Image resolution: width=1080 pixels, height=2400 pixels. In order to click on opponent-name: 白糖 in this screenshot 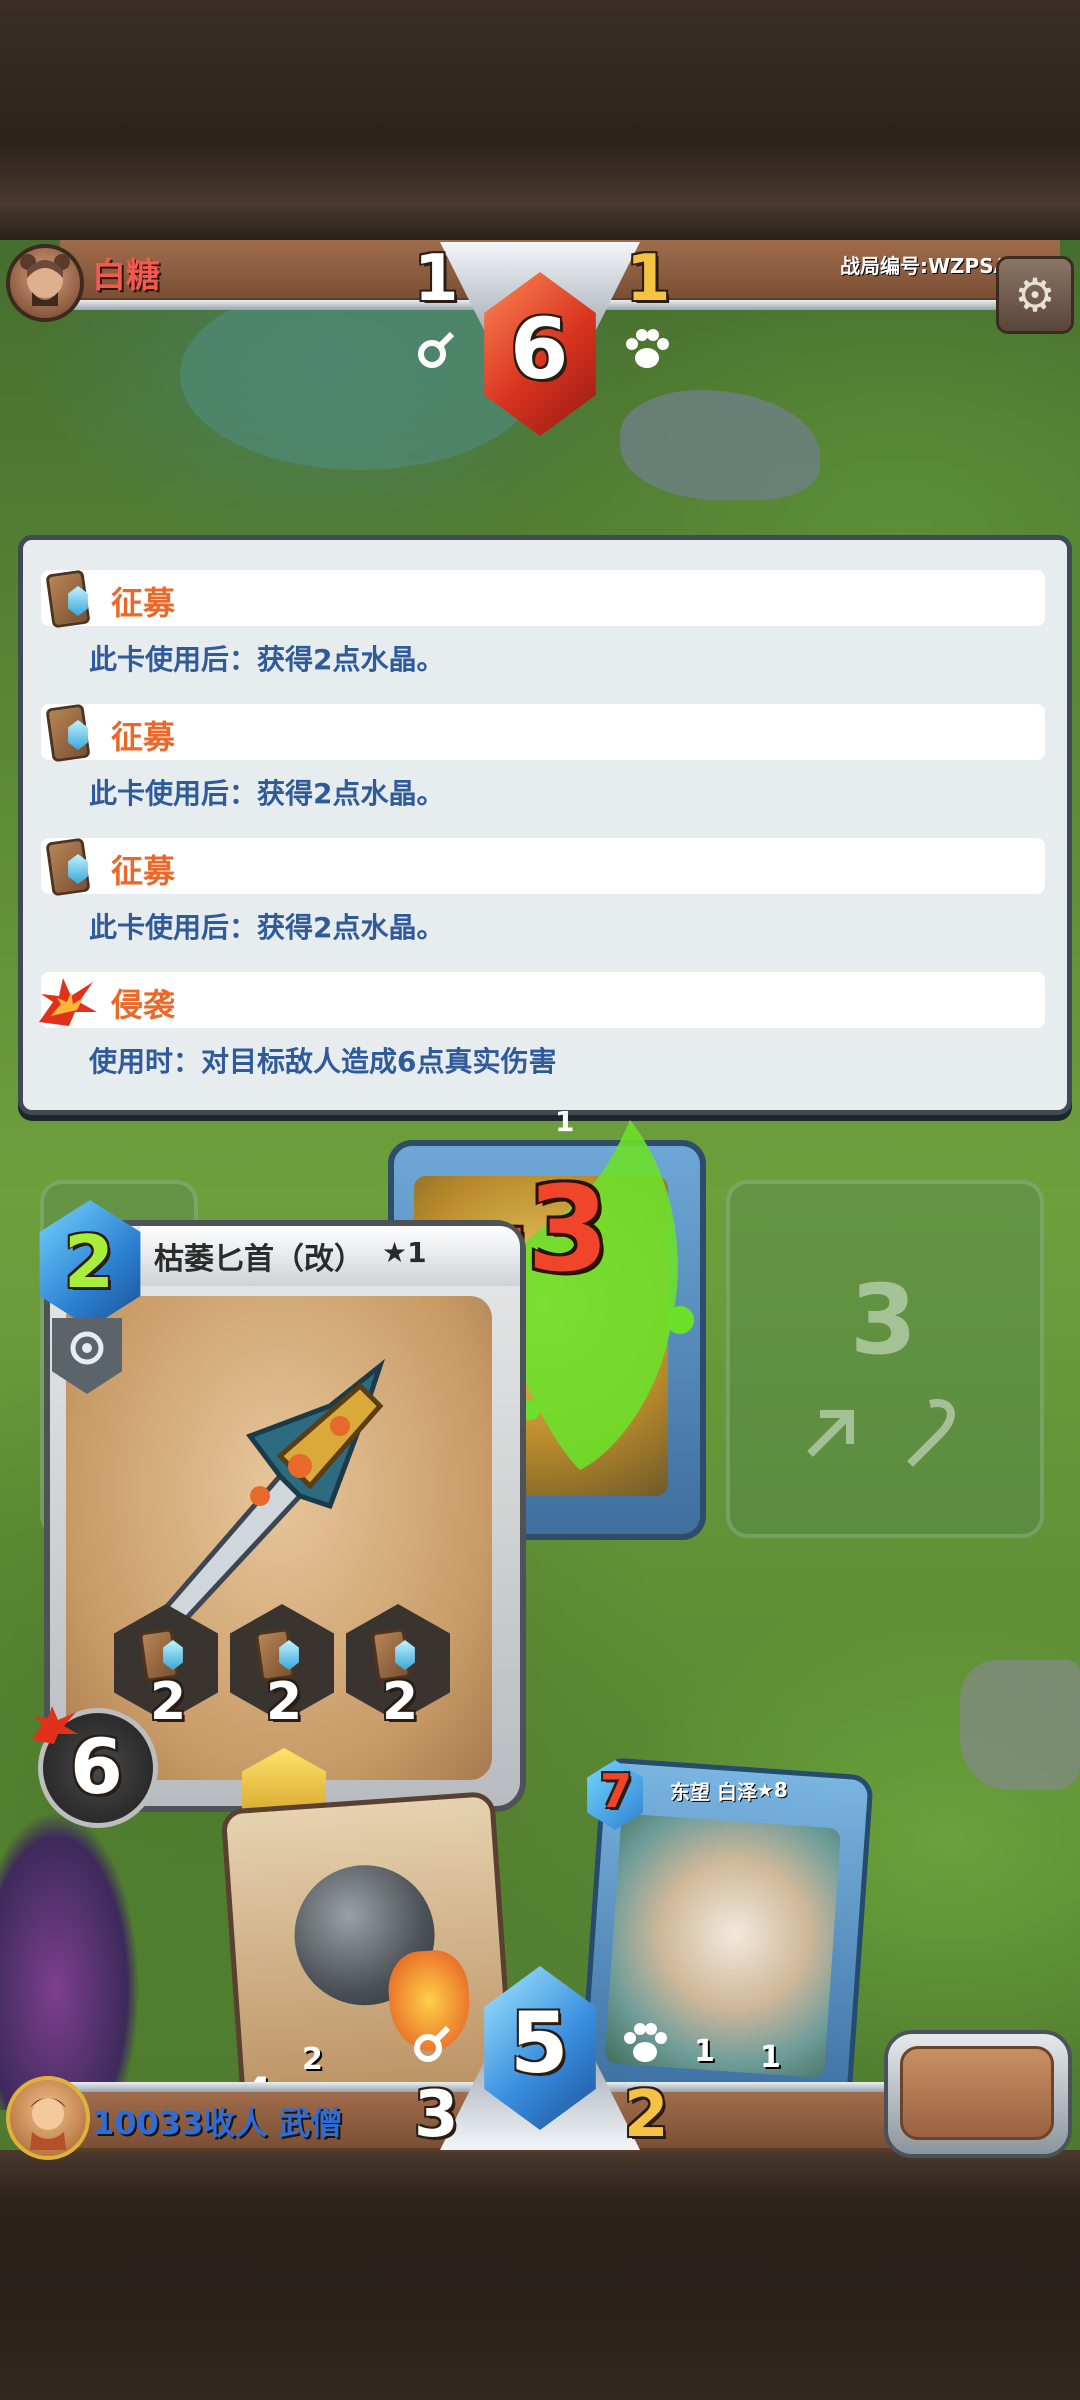, I will do `click(126, 276)`.